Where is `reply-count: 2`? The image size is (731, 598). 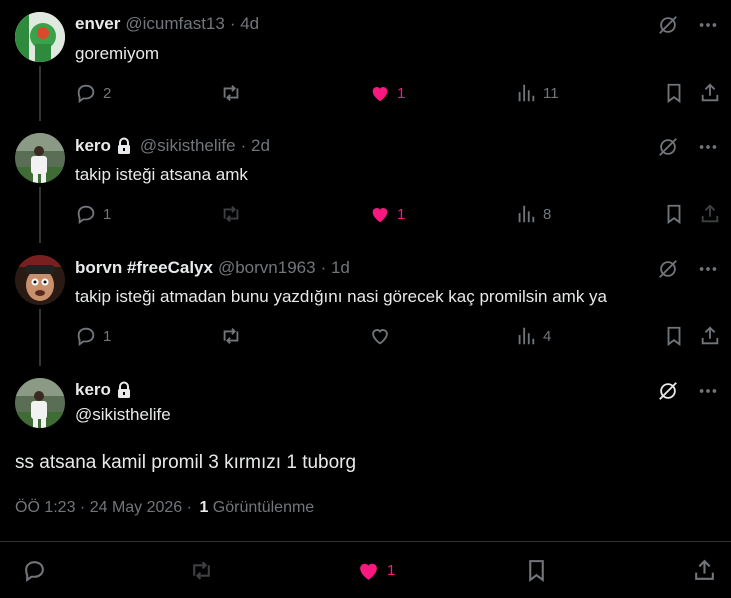
reply-count: 2 is located at coordinates (107, 93).